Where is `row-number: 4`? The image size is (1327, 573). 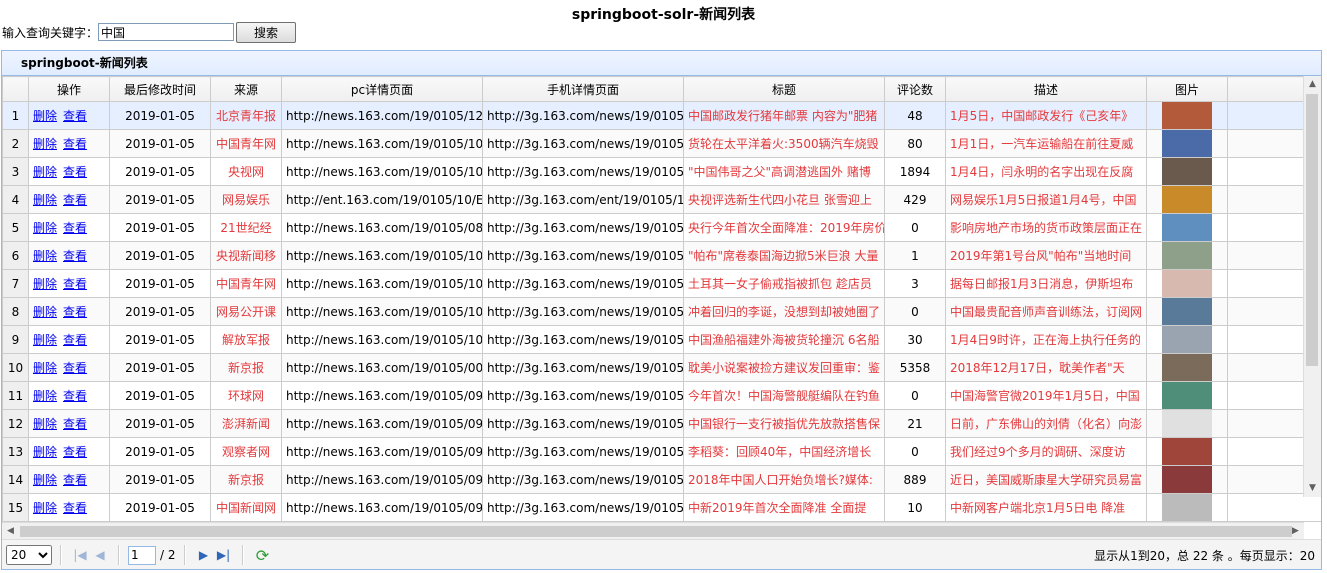 row-number: 4 is located at coordinates (15, 199).